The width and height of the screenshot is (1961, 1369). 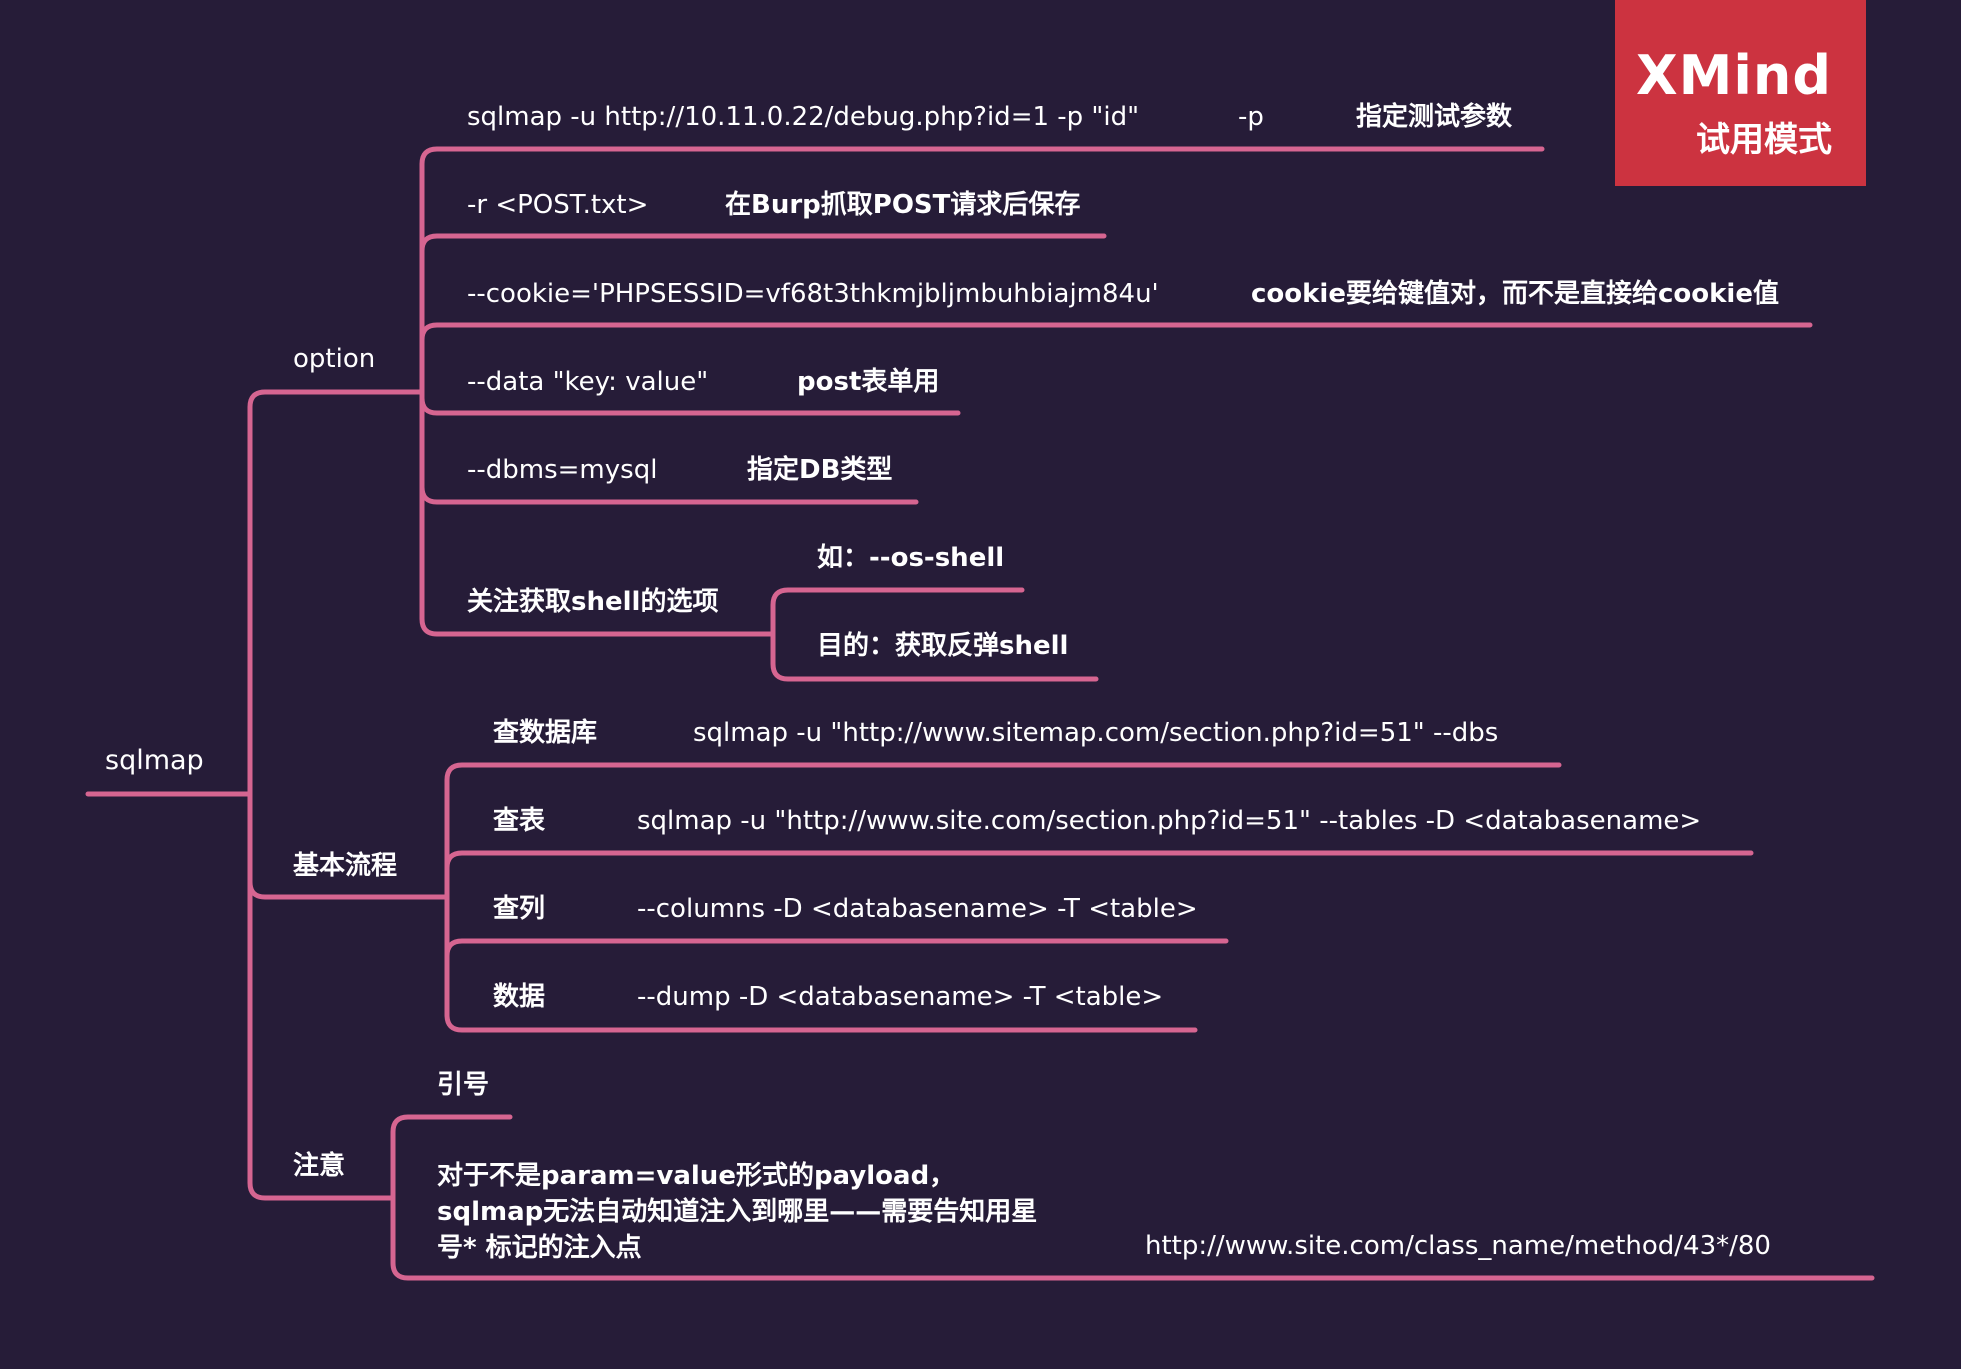 What do you see at coordinates (463, 1085) in the screenshot?
I see `notes-quote: 引号` at bounding box center [463, 1085].